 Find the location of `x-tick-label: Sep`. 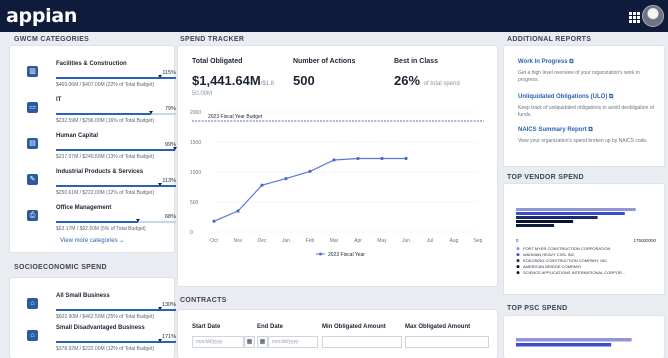

x-tick-label: Sep is located at coordinates (478, 241).